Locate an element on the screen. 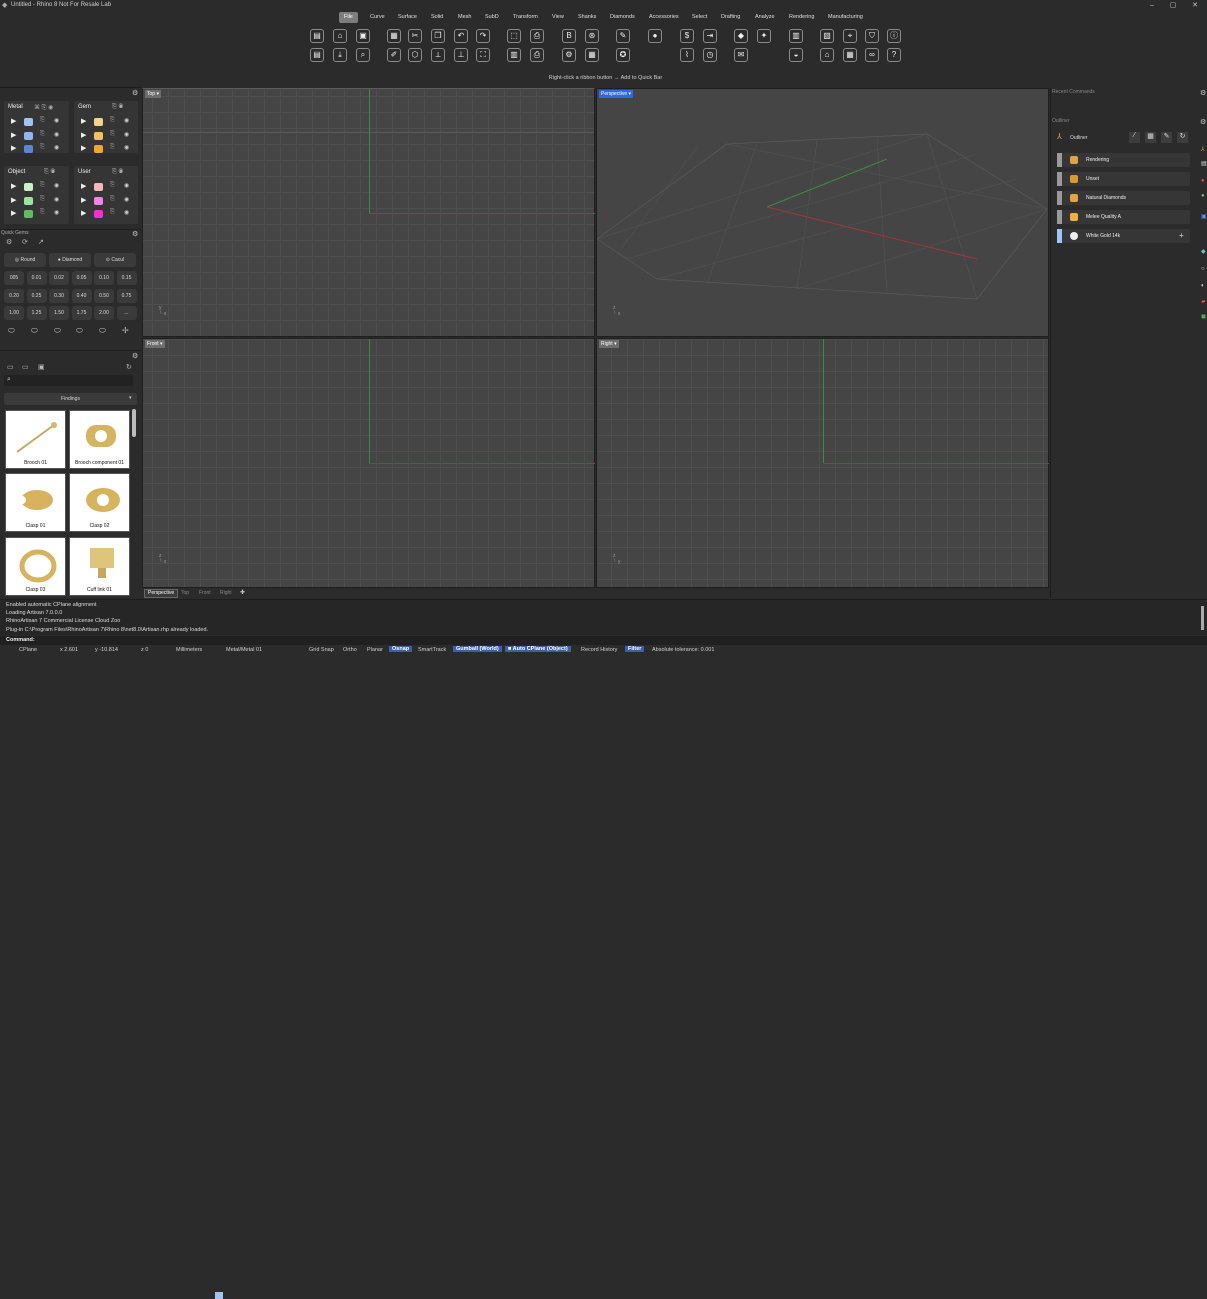 This screenshot has height=1299, width=1207. viewport-label-top: Top ▾ is located at coordinates (153, 94).